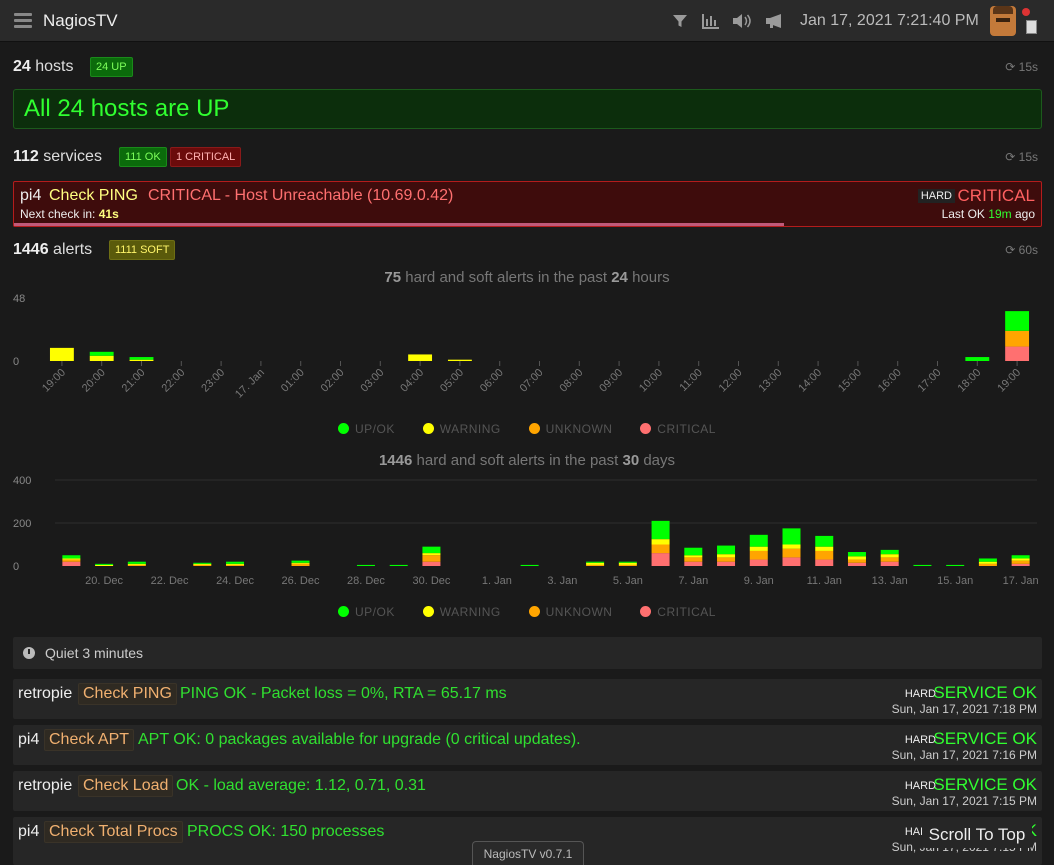 This screenshot has height=865, width=1054. Describe the element at coordinates (964, 709) in the screenshot. I see `alert-time: Sun, Jan 17, 2021 7:18 PM` at that location.